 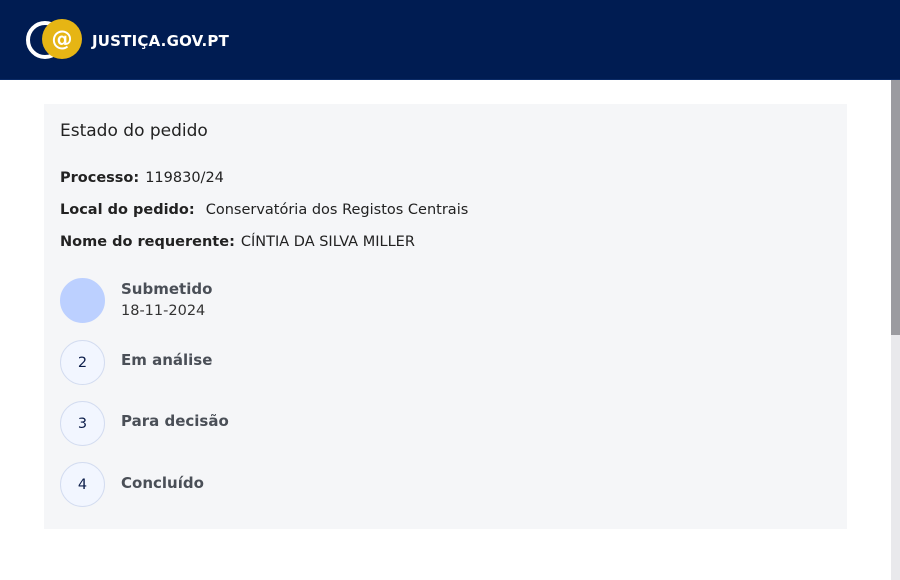 I want to click on step-title: Submetido, so click(x=167, y=289).